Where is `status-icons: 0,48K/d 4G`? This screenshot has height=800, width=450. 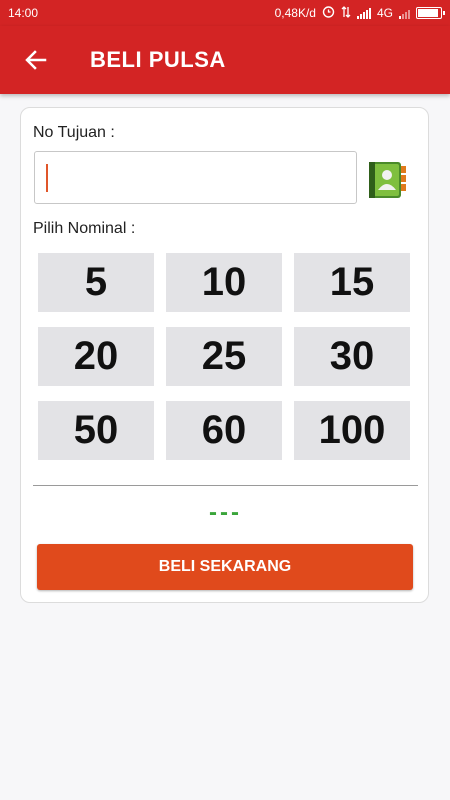
status-icons: 0,48K/d 4G is located at coordinates (359, 13).